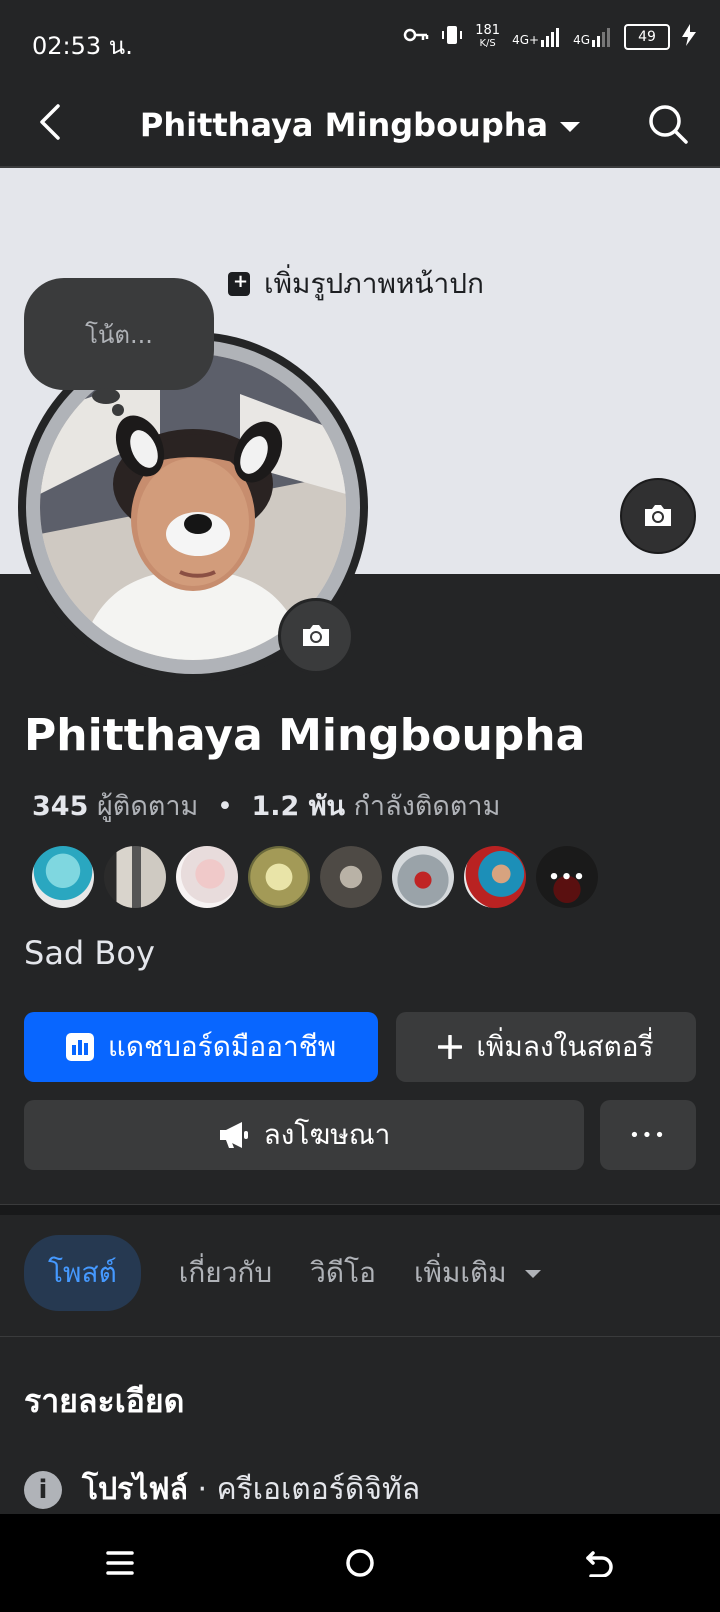 The width and height of the screenshot is (720, 1612). I want to click on detail-profile-label: โปรไฟล์, so click(135, 1489).